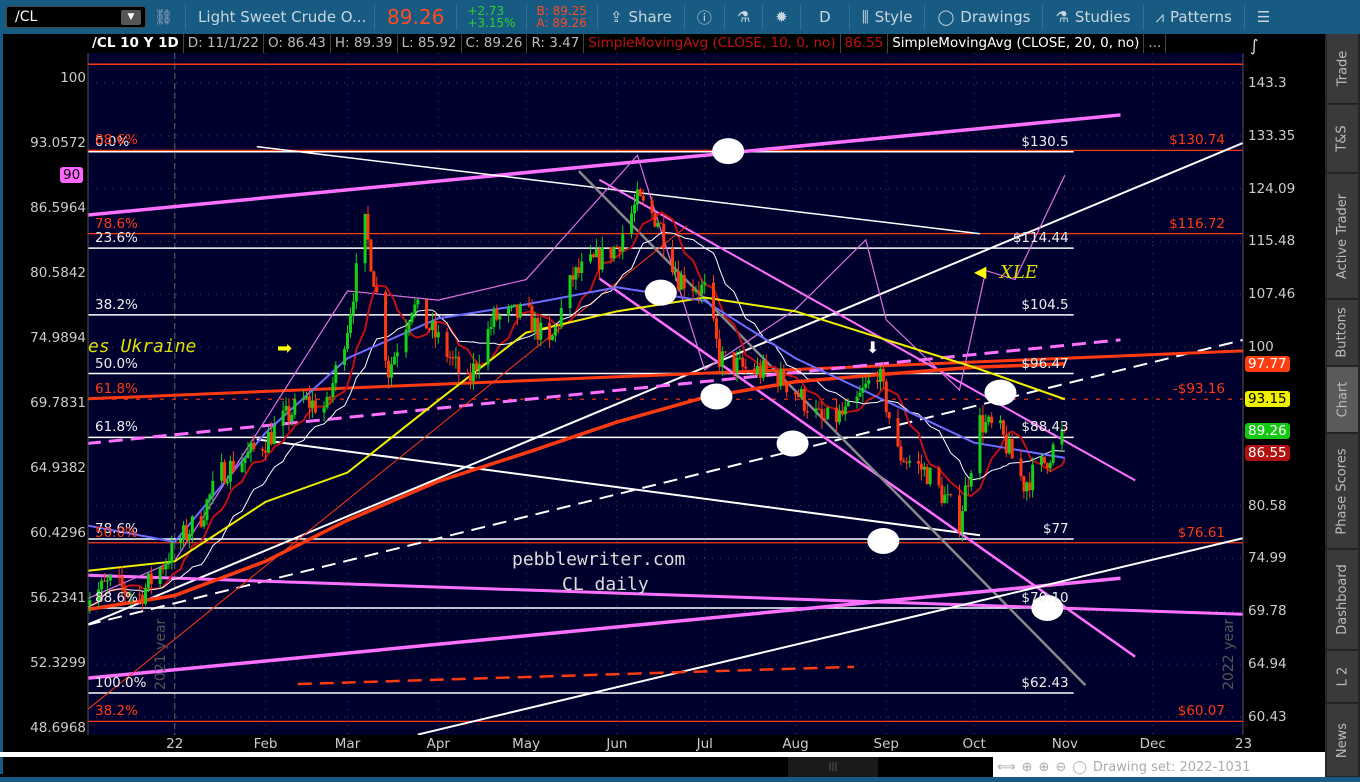  Describe the element at coordinates (1055, 529) in the screenshot. I see `white-level-label: $77` at that location.